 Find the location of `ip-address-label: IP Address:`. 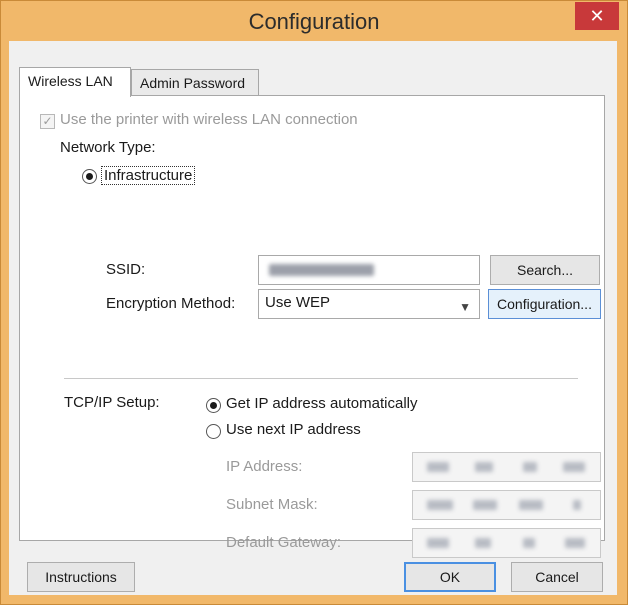

ip-address-label: IP Address: is located at coordinates (264, 466).